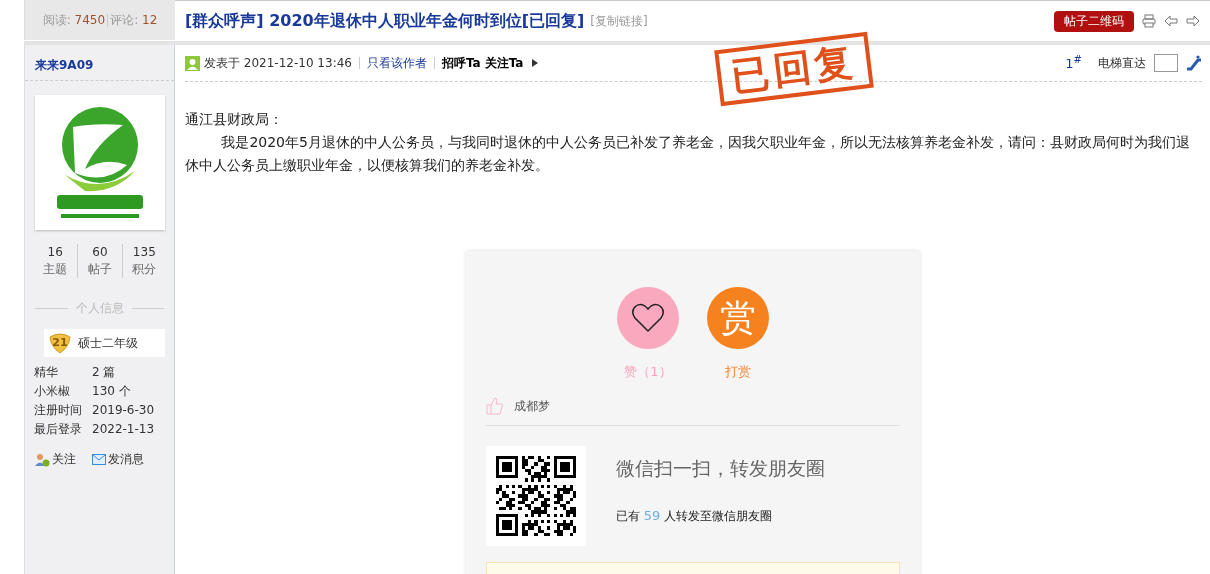 The width and height of the screenshot is (1210, 574). What do you see at coordinates (396, 63) in the screenshot?
I see `author-only-link: 只看该作者` at bounding box center [396, 63].